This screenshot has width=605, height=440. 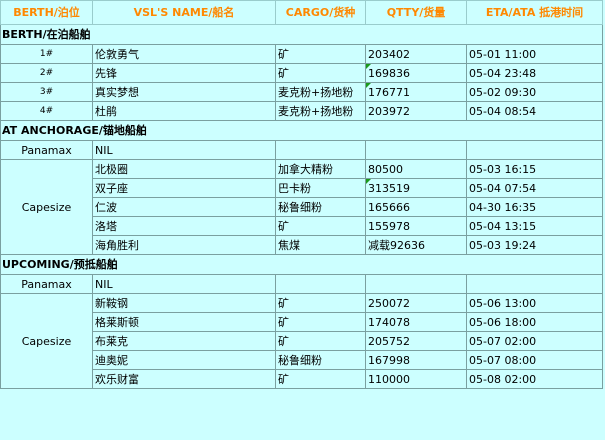 What do you see at coordinates (184, 226) in the screenshot?
I see `vessel-name: 洛塔` at bounding box center [184, 226].